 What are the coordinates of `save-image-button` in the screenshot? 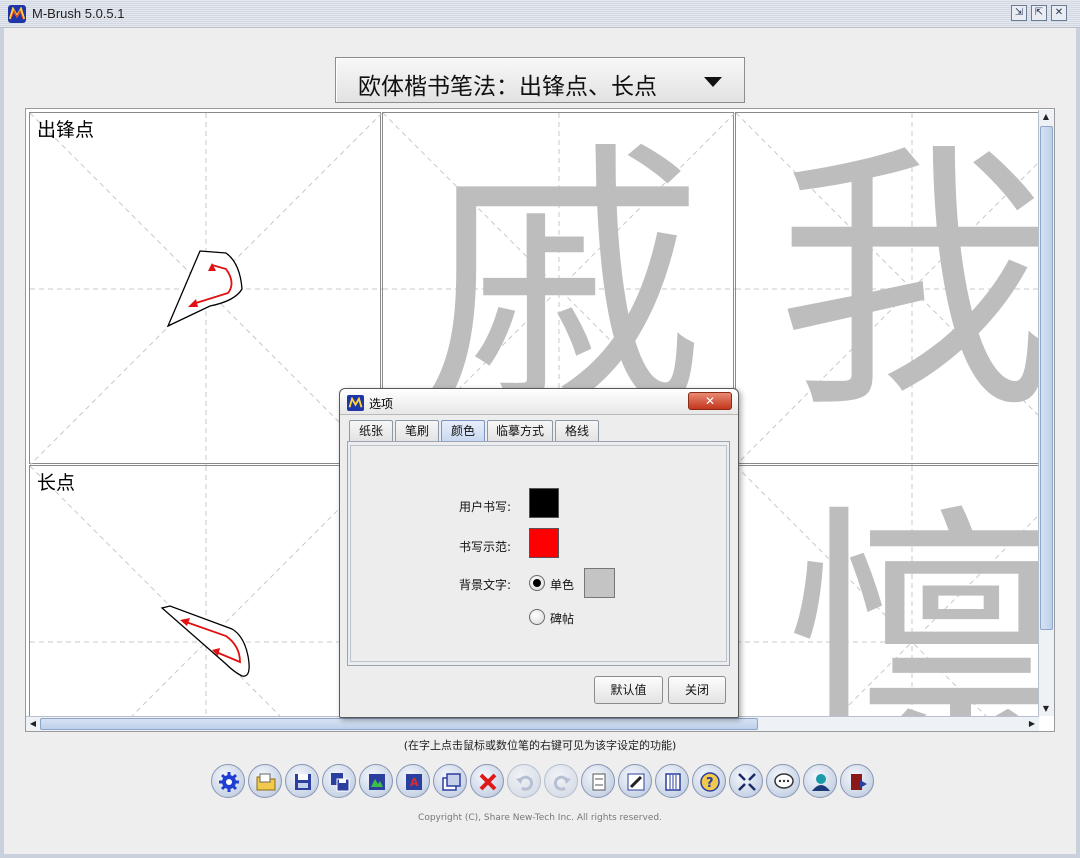 It's located at (376, 781).